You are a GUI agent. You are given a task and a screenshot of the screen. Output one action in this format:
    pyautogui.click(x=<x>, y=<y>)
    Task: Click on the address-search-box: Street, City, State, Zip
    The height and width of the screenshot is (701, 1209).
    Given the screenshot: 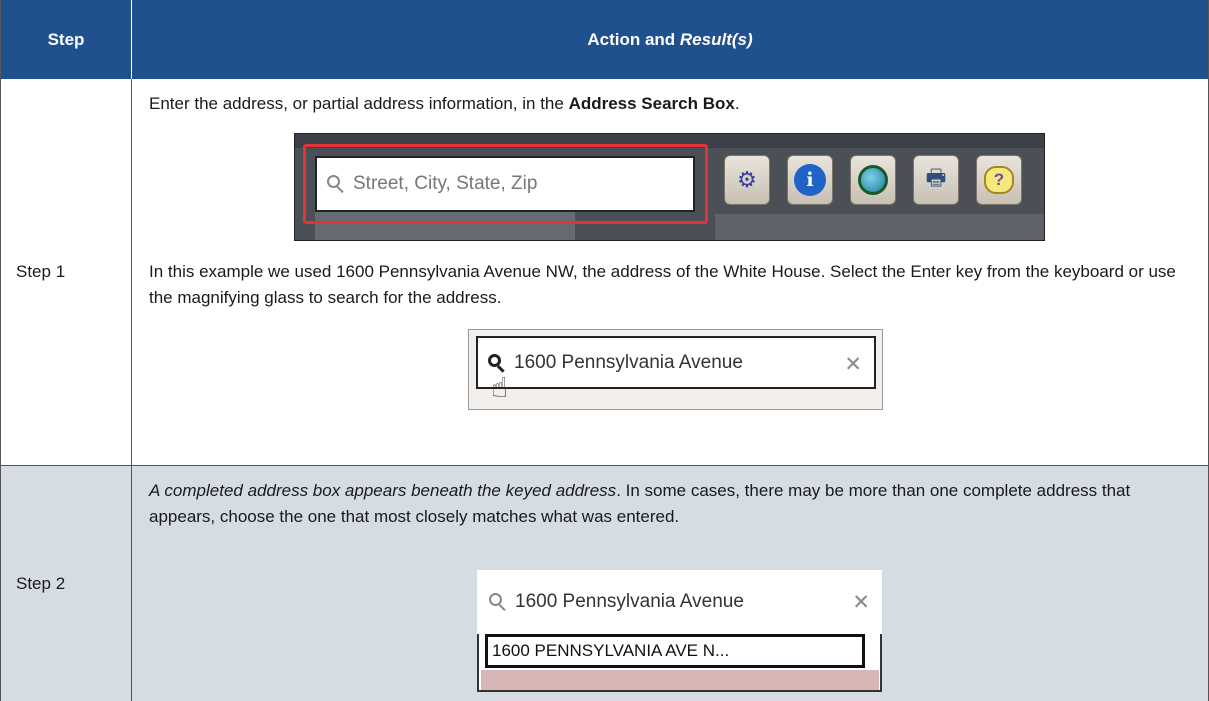 What is the action you would take?
    pyautogui.click(x=505, y=184)
    